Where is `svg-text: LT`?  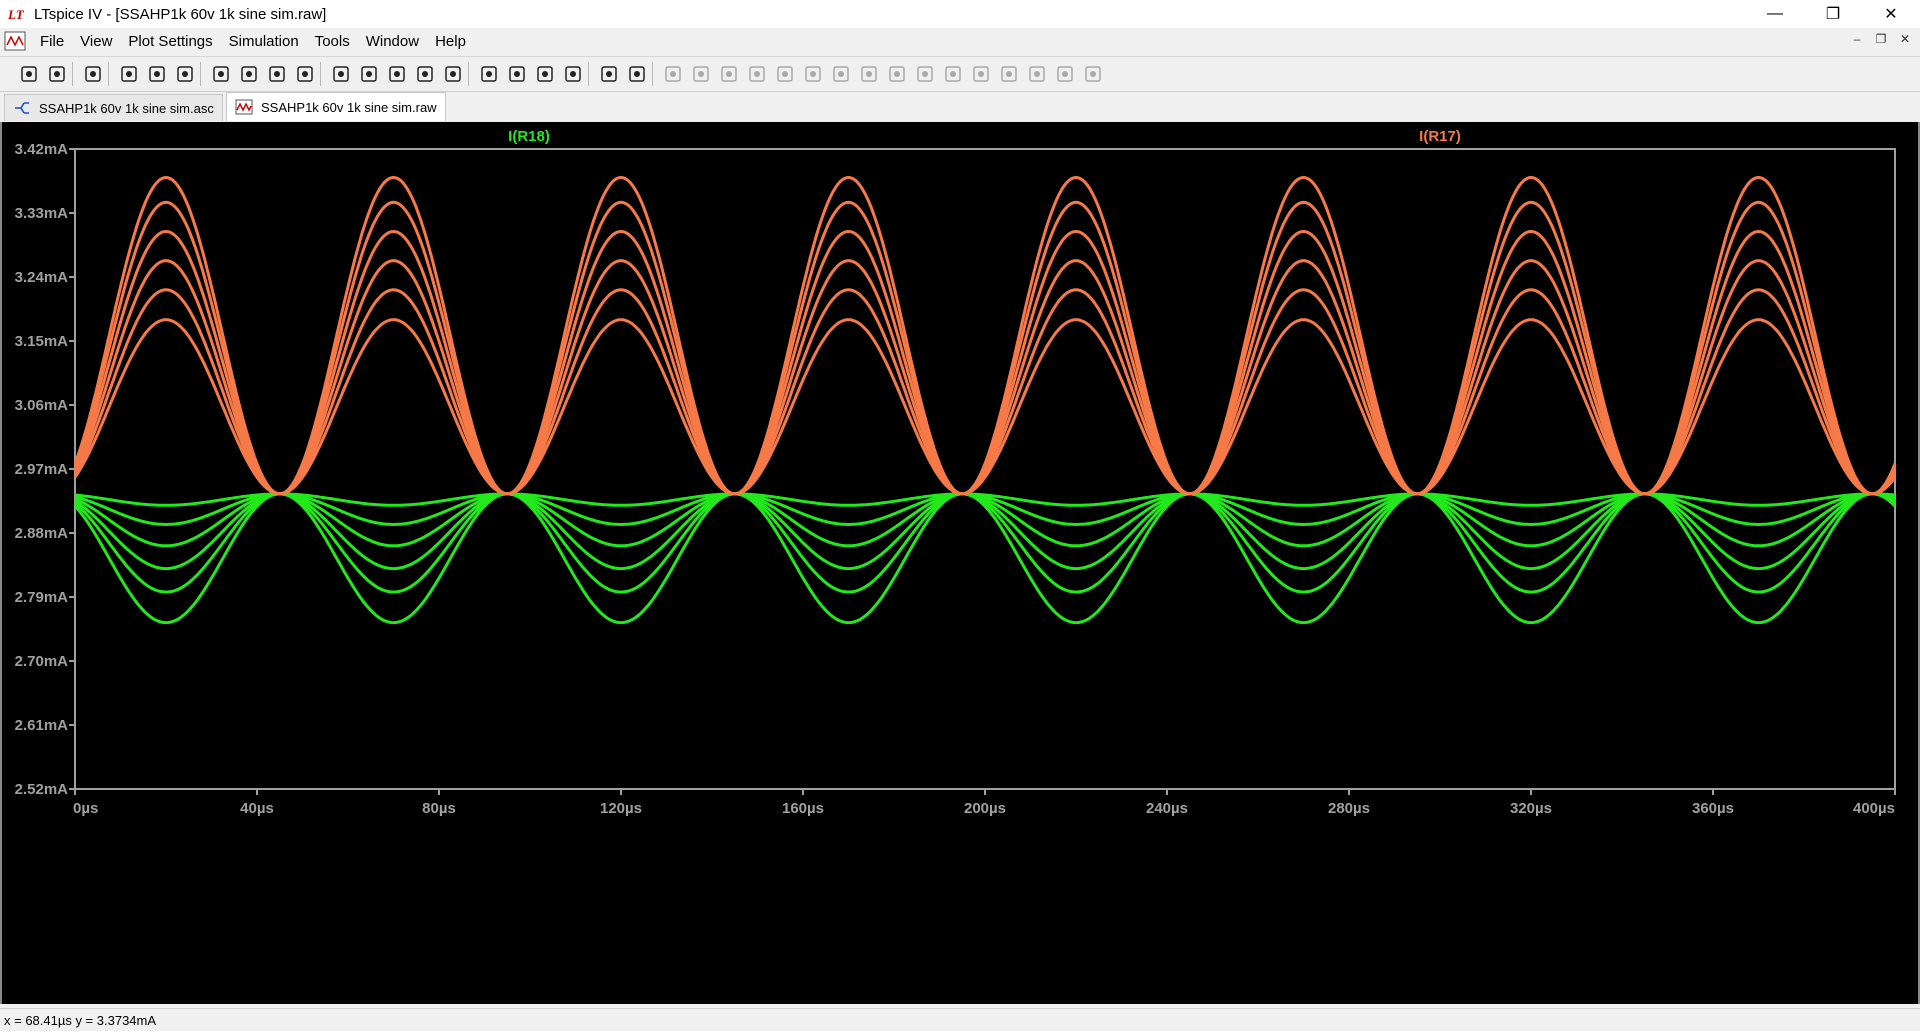
svg-text: LT is located at coordinates (16, 14).